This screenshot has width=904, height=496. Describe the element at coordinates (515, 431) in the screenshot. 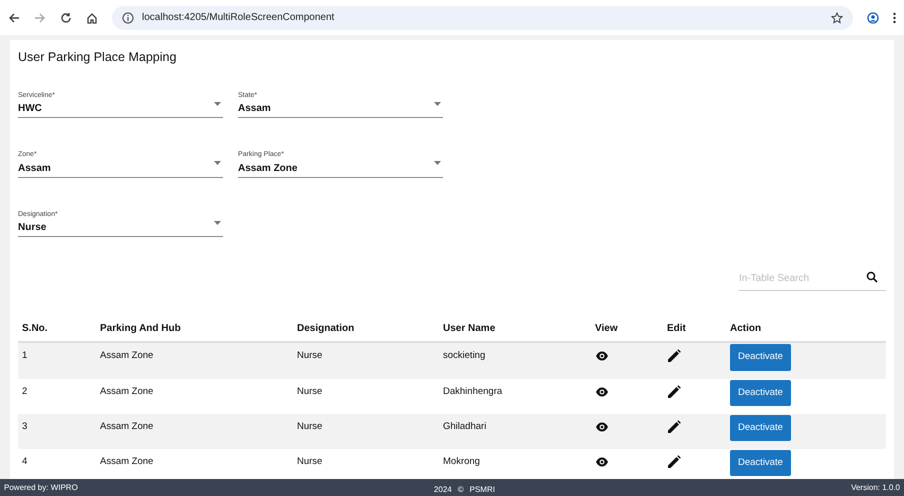

I see `table-cell: Ghiladhari` at that location.